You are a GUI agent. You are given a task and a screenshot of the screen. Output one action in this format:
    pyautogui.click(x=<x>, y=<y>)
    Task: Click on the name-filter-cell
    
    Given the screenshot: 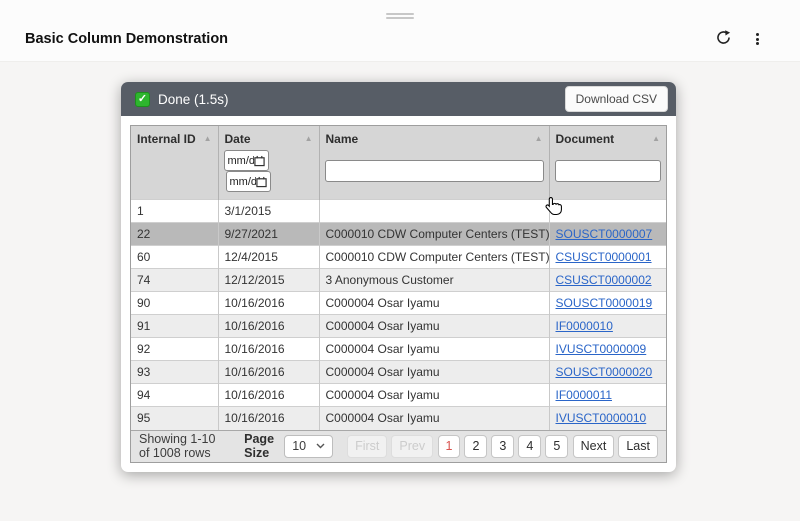 What is the action you would take?
    pyautogui.click(x=434, y=174)
    